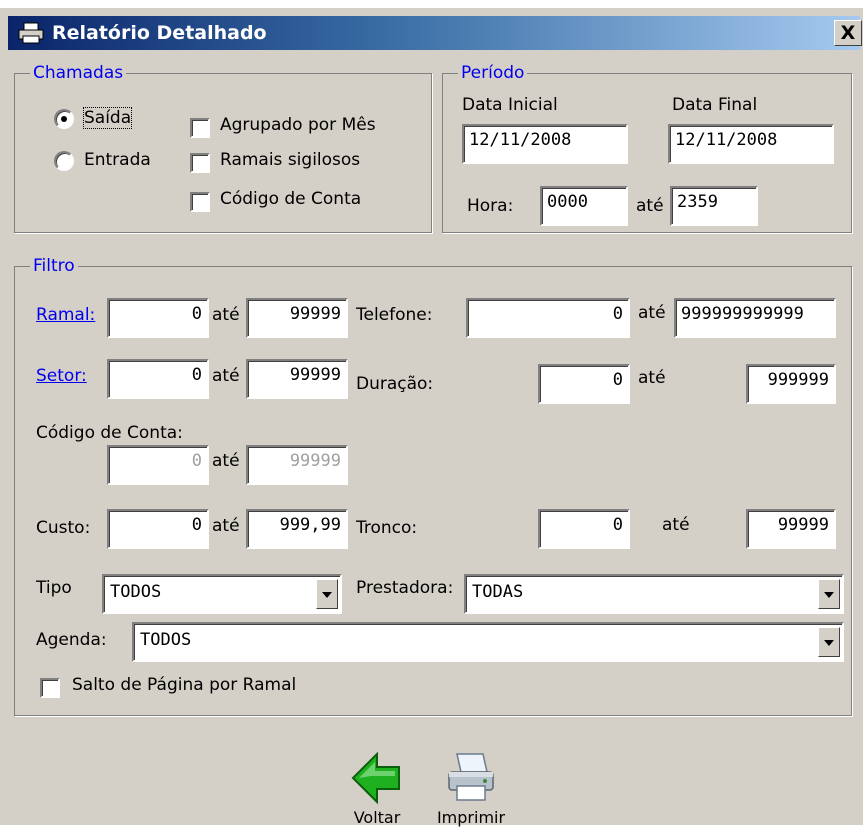  I want to click on checkbox-ramais-sigilosos, so click(200, 163).